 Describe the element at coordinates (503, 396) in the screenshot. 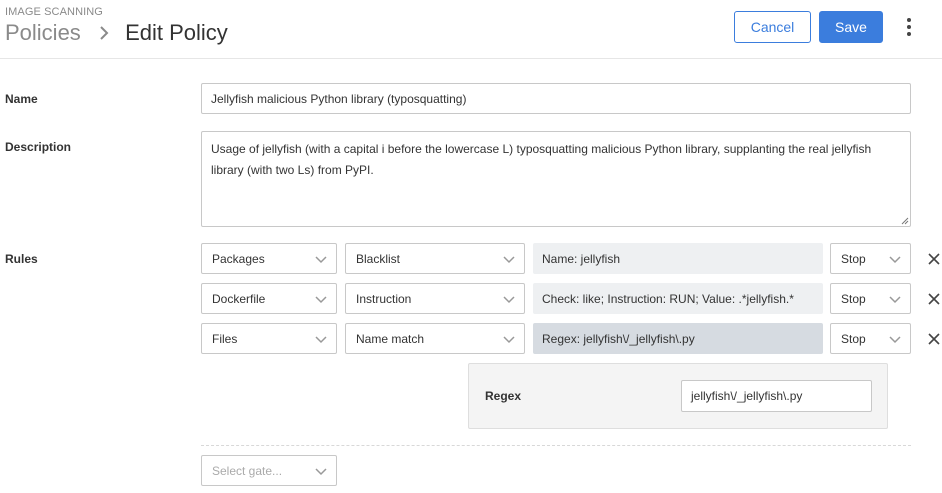

I see `regex-label: Regex` at that location.